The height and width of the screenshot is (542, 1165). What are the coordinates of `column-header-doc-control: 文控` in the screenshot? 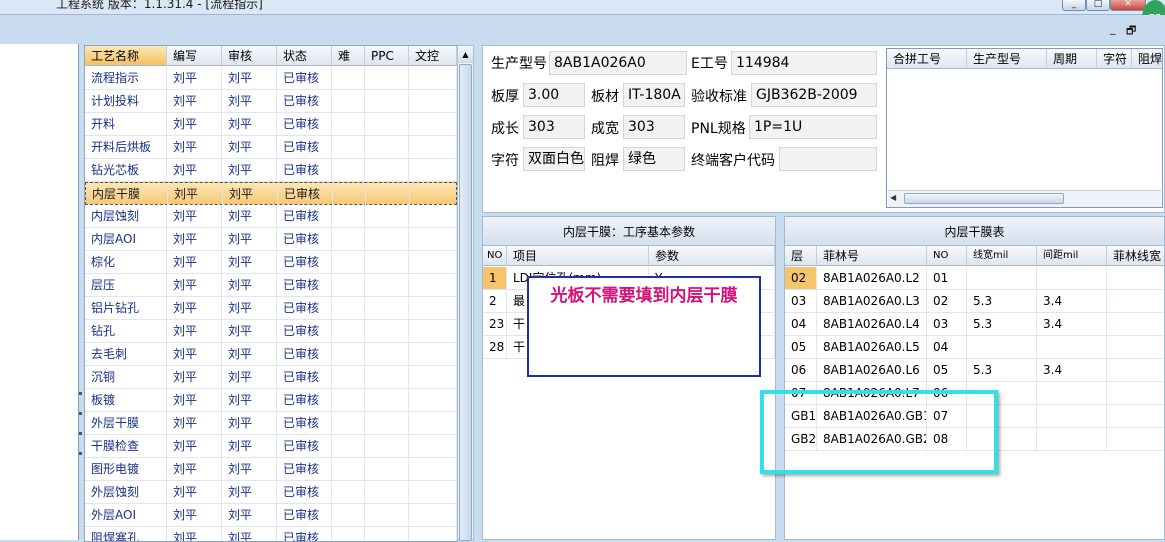 It's located at (433, 56).